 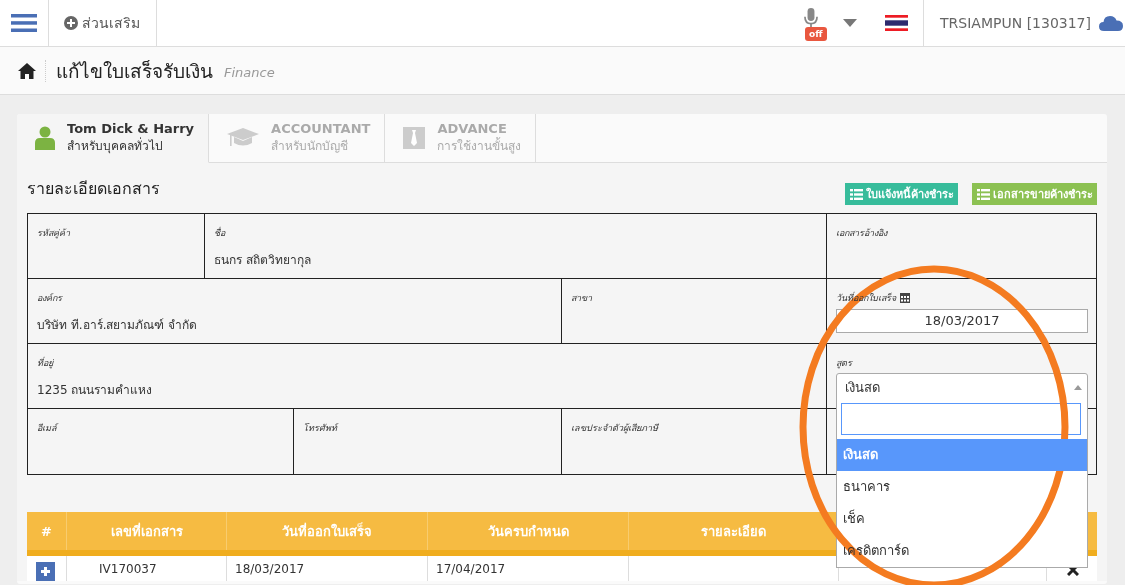 What do you see at coordinates (93, 188) in the screenshot?
I see `section-title: รายละเอียดเอกสาร` at bounding box center [93, 188].